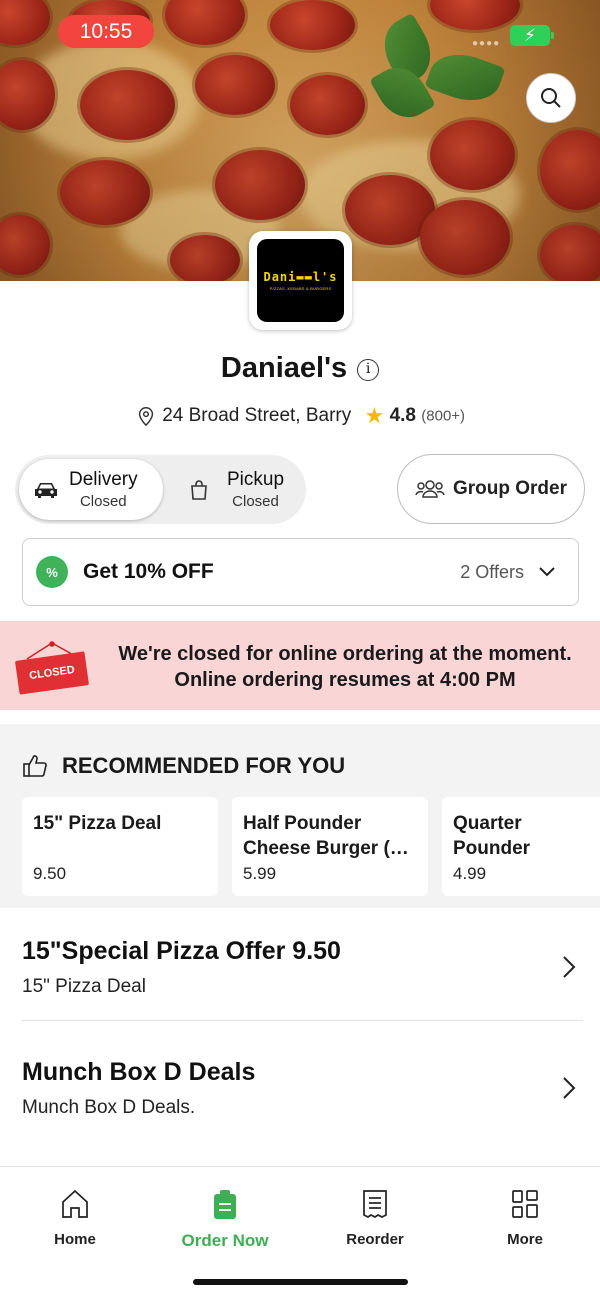  I want to click on search-button, so click(551, 98).